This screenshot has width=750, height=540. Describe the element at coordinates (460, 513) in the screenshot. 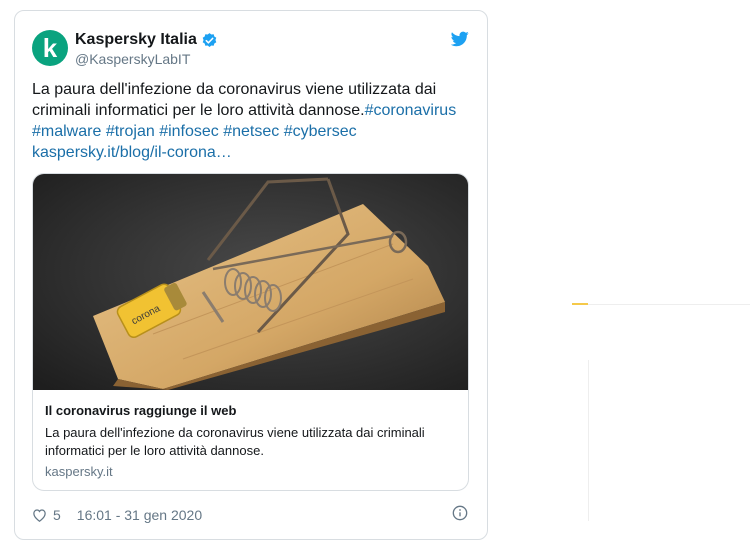

I see `info-icon` at that location.